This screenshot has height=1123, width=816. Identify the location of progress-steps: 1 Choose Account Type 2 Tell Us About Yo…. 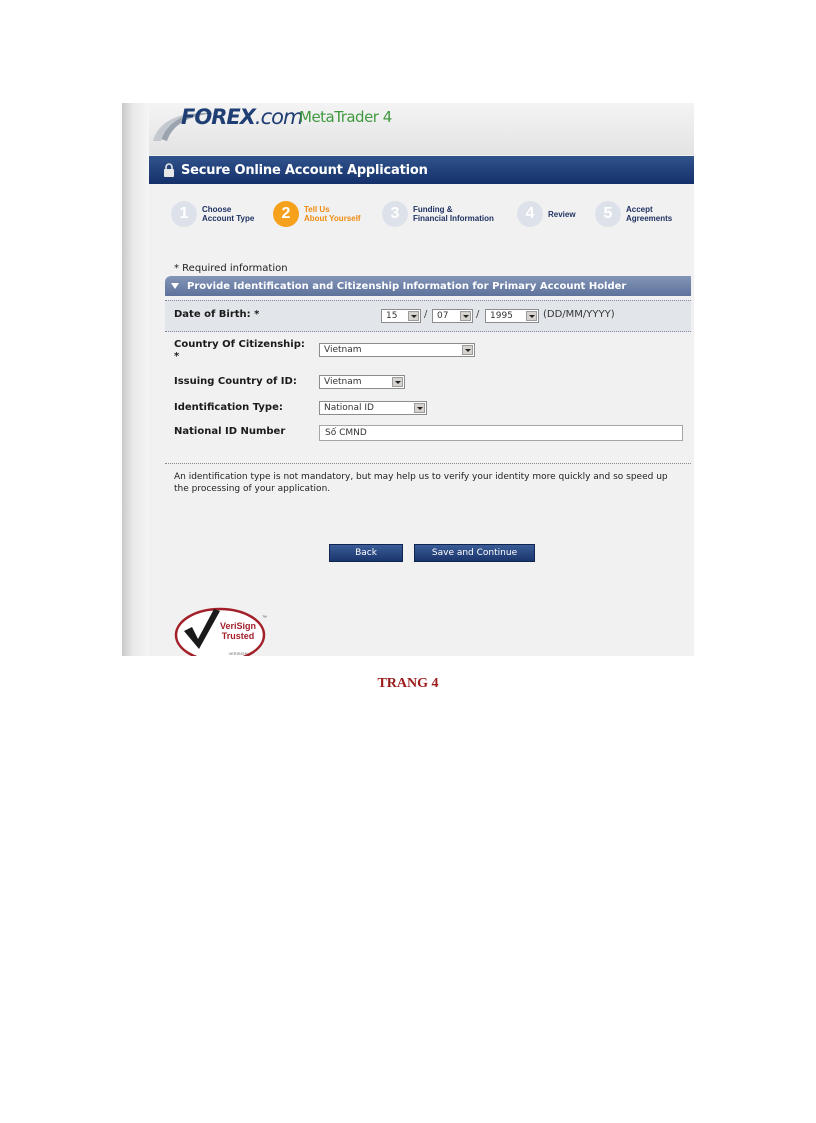
(431, 219).